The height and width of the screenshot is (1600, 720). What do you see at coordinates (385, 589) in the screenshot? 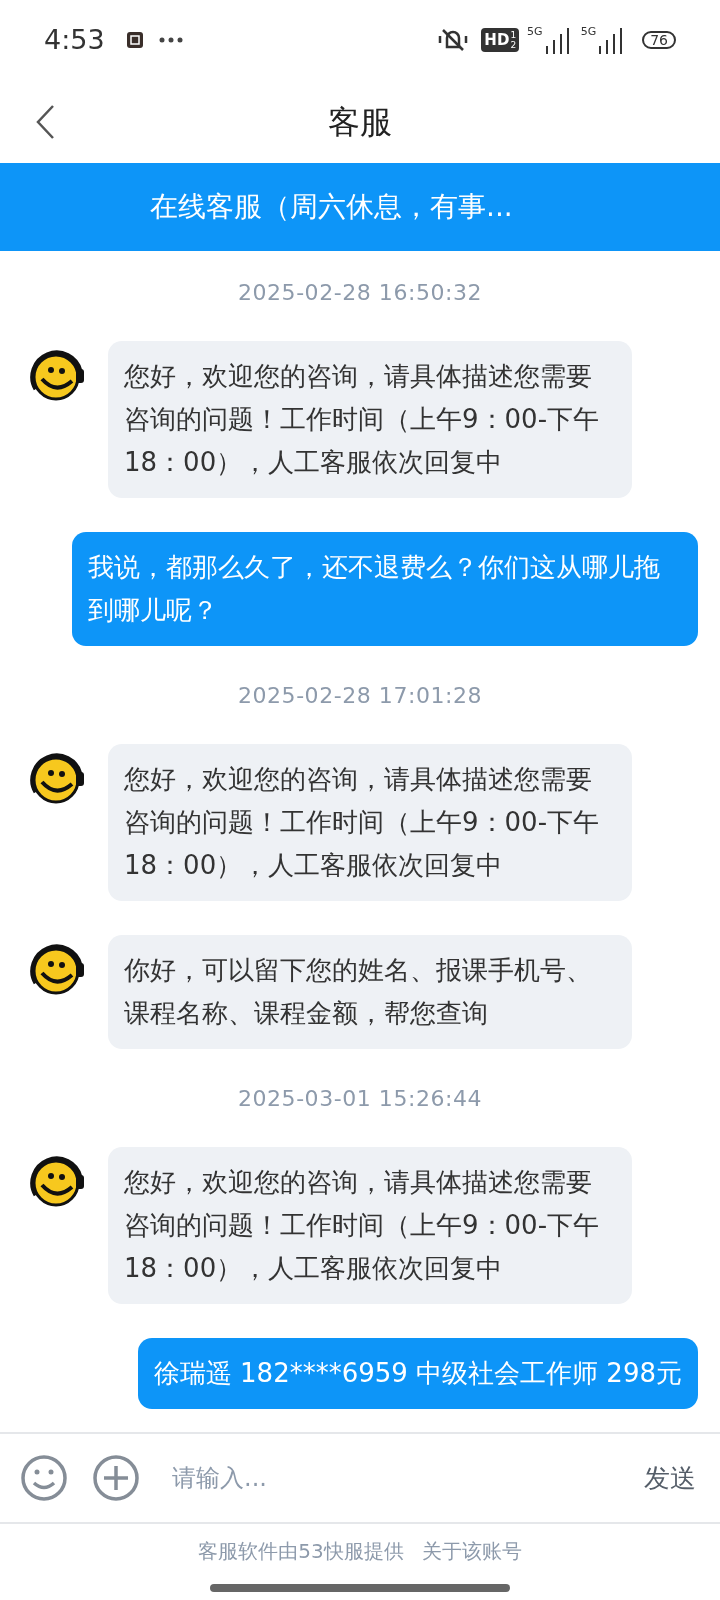
I see `user-message-bubble: 我说，都那么久了，还不退费么？你们这从哪儿拖到哪儿呢？` at bounding box center [385, 589].